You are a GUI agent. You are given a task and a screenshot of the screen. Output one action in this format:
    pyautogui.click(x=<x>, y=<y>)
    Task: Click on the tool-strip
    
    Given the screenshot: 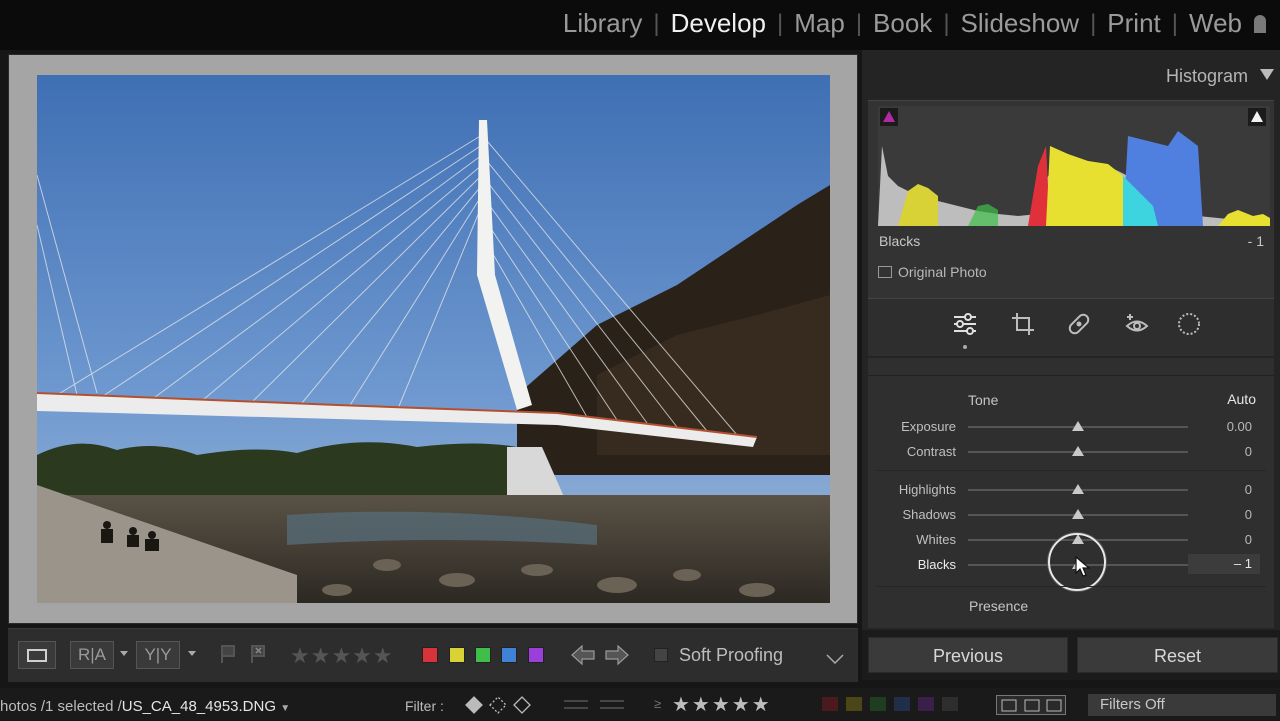 What is the action you would take?
    pyautogui.click(x=1071, y=327)
    